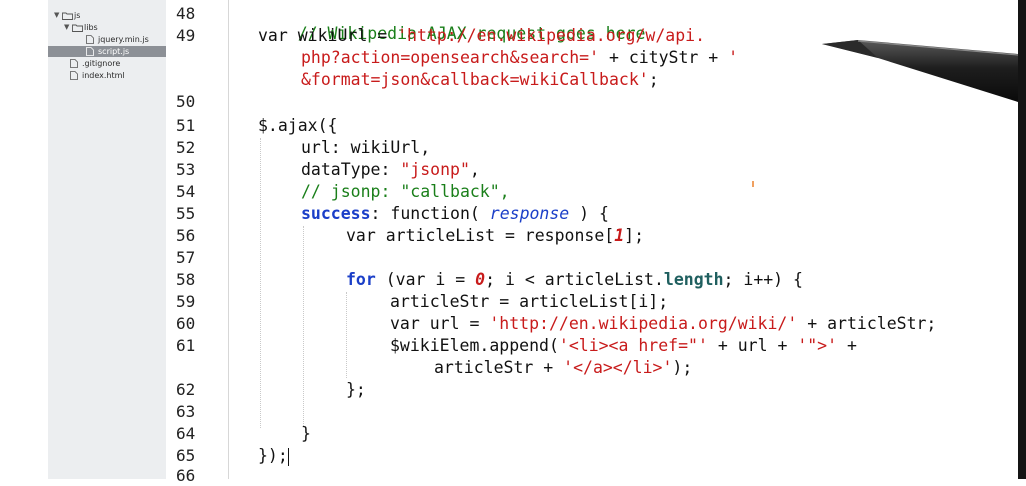  I want to click on code-line-59: articleStr = articleList[i];, so click(529, 302).